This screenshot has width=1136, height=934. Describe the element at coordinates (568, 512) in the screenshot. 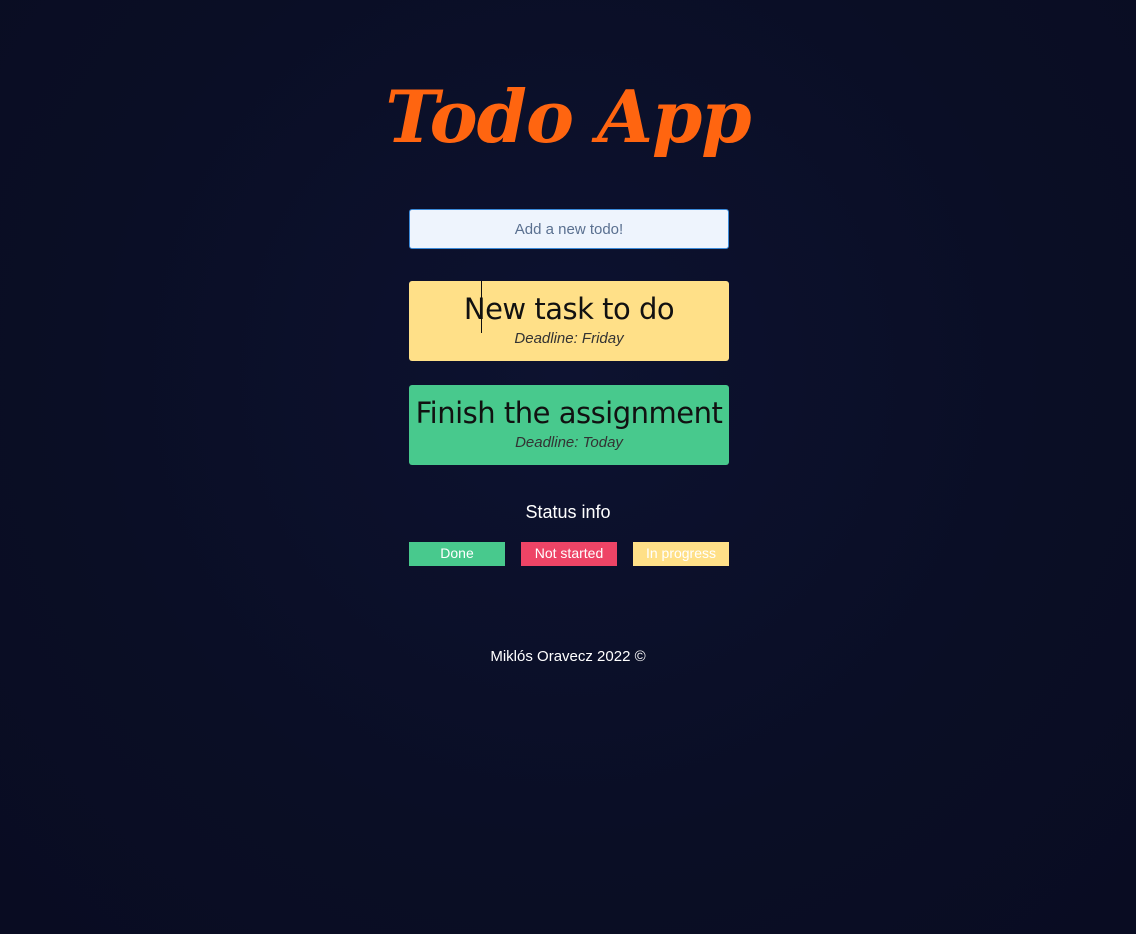

I see `status-info-heading: Status info` at that location.